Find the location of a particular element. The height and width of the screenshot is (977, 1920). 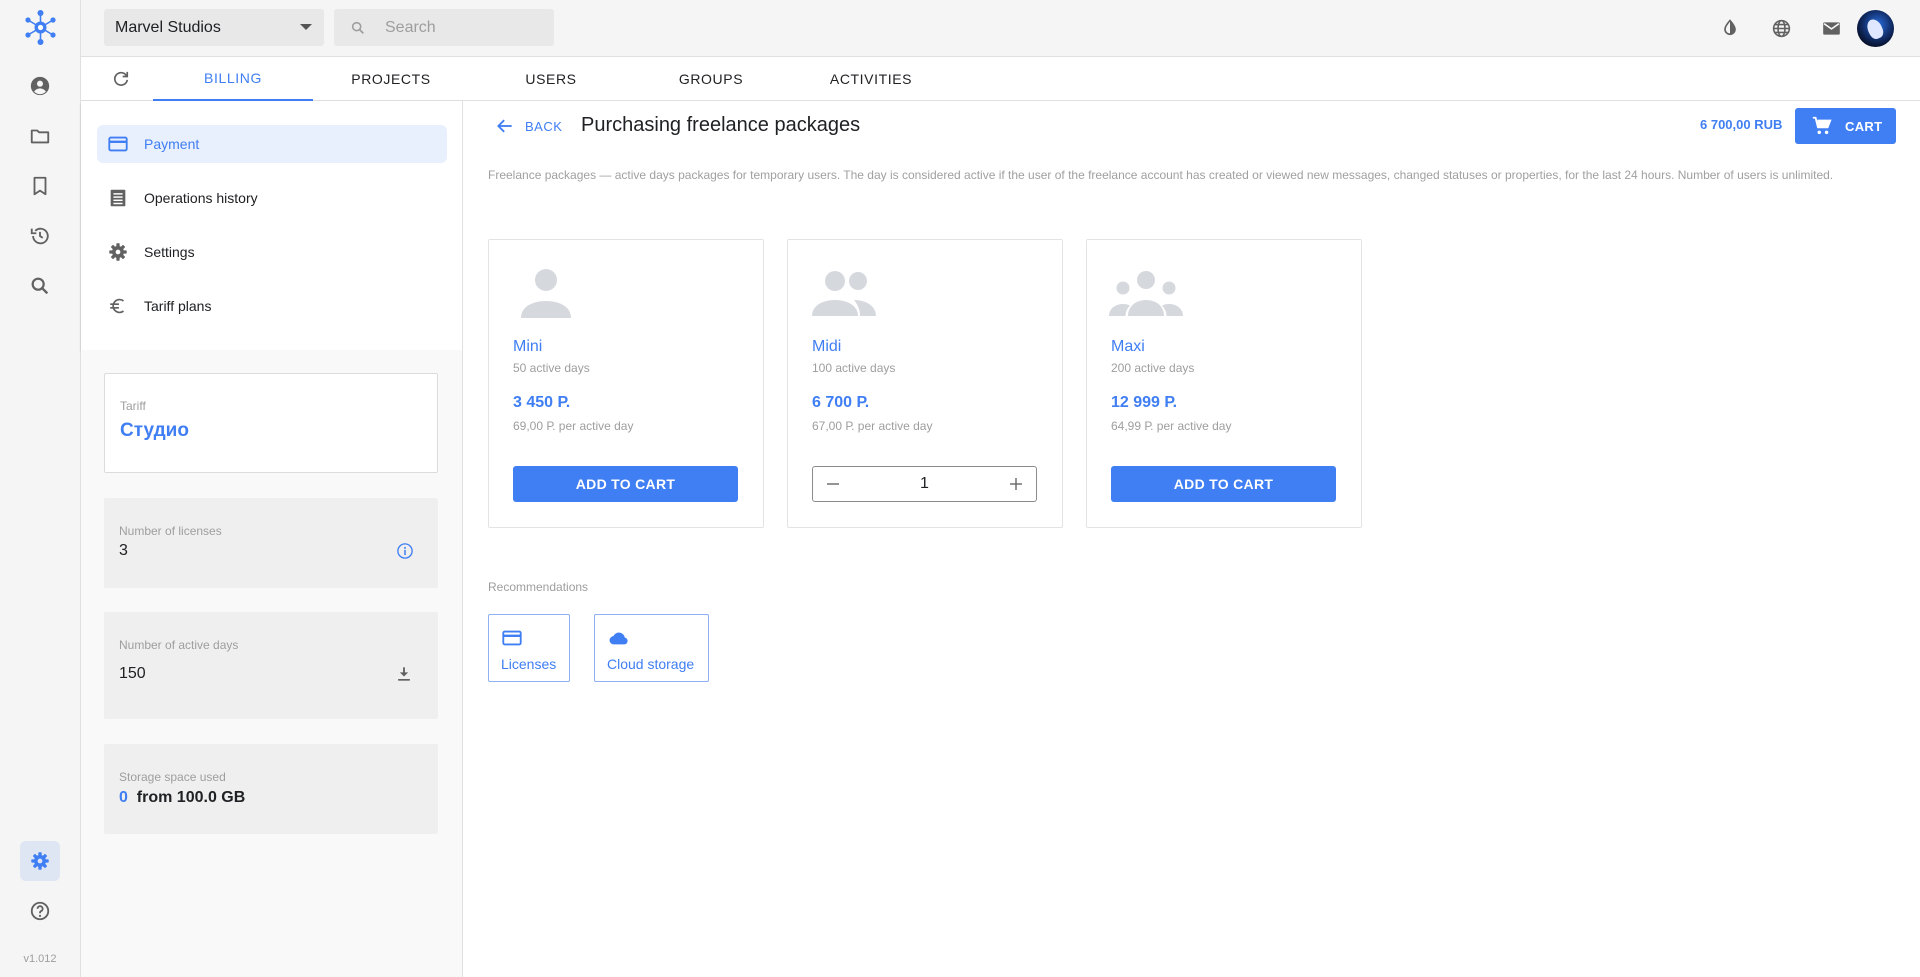

left-rail: v1.012 is located at coordinates (40, 488).